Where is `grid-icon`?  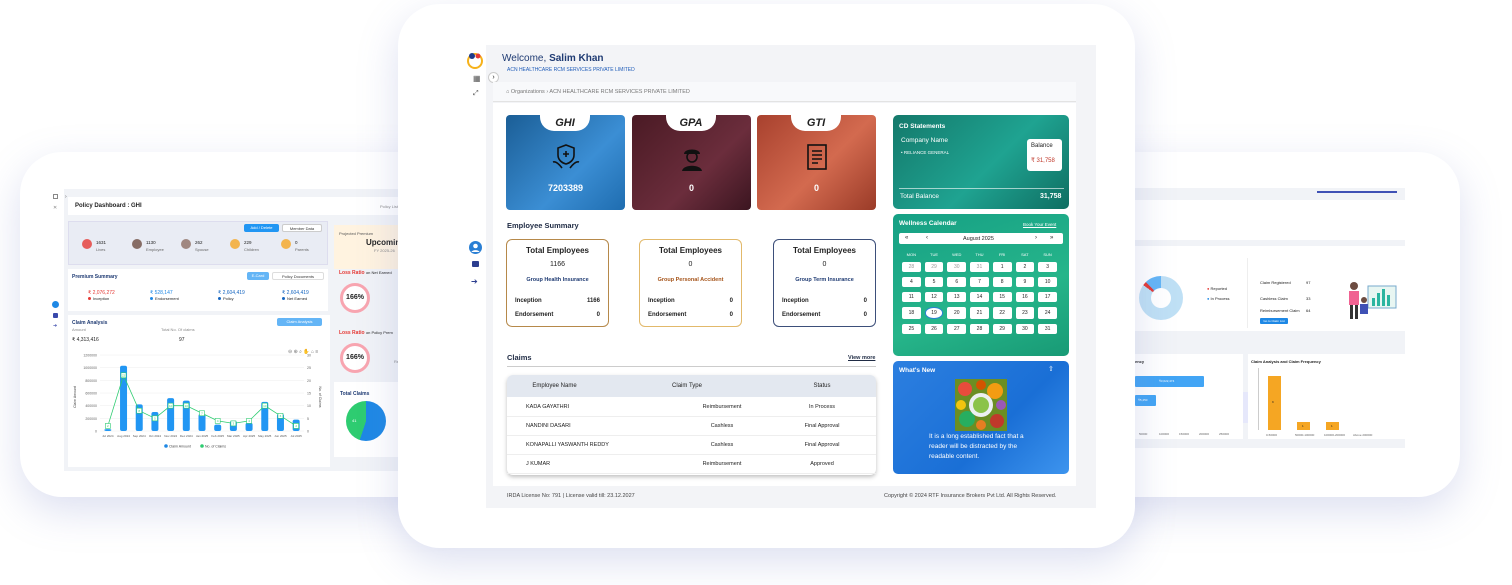 grid-icon is located at coordinates (55, 196).